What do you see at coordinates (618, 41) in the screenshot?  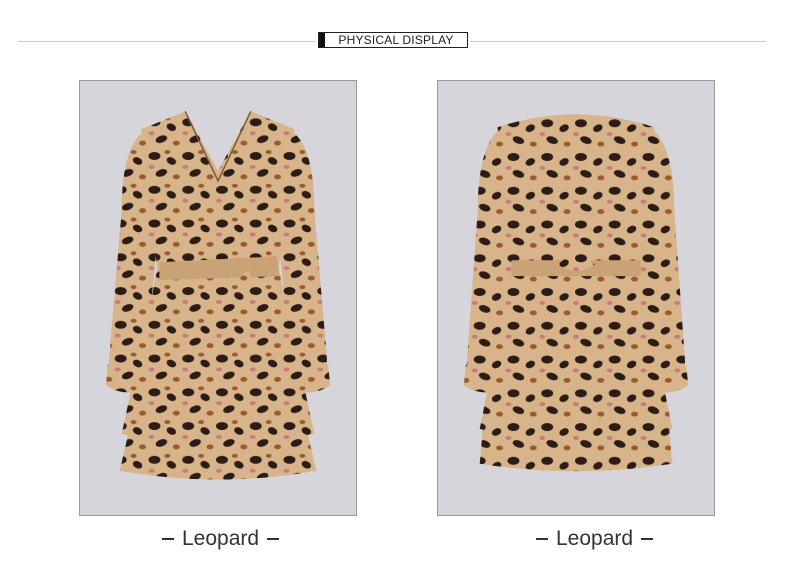 I see `header-divider-right` at bounding box center [618, 41].